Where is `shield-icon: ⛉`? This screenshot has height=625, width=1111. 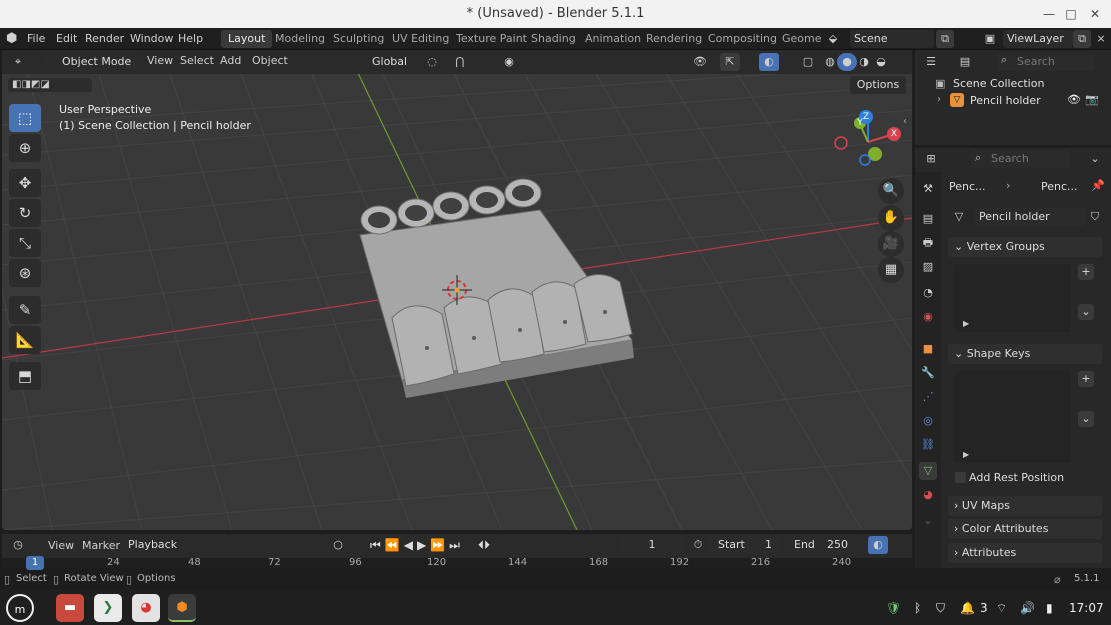
shield-icon: ⛉ is located at coordinates (940, 608).